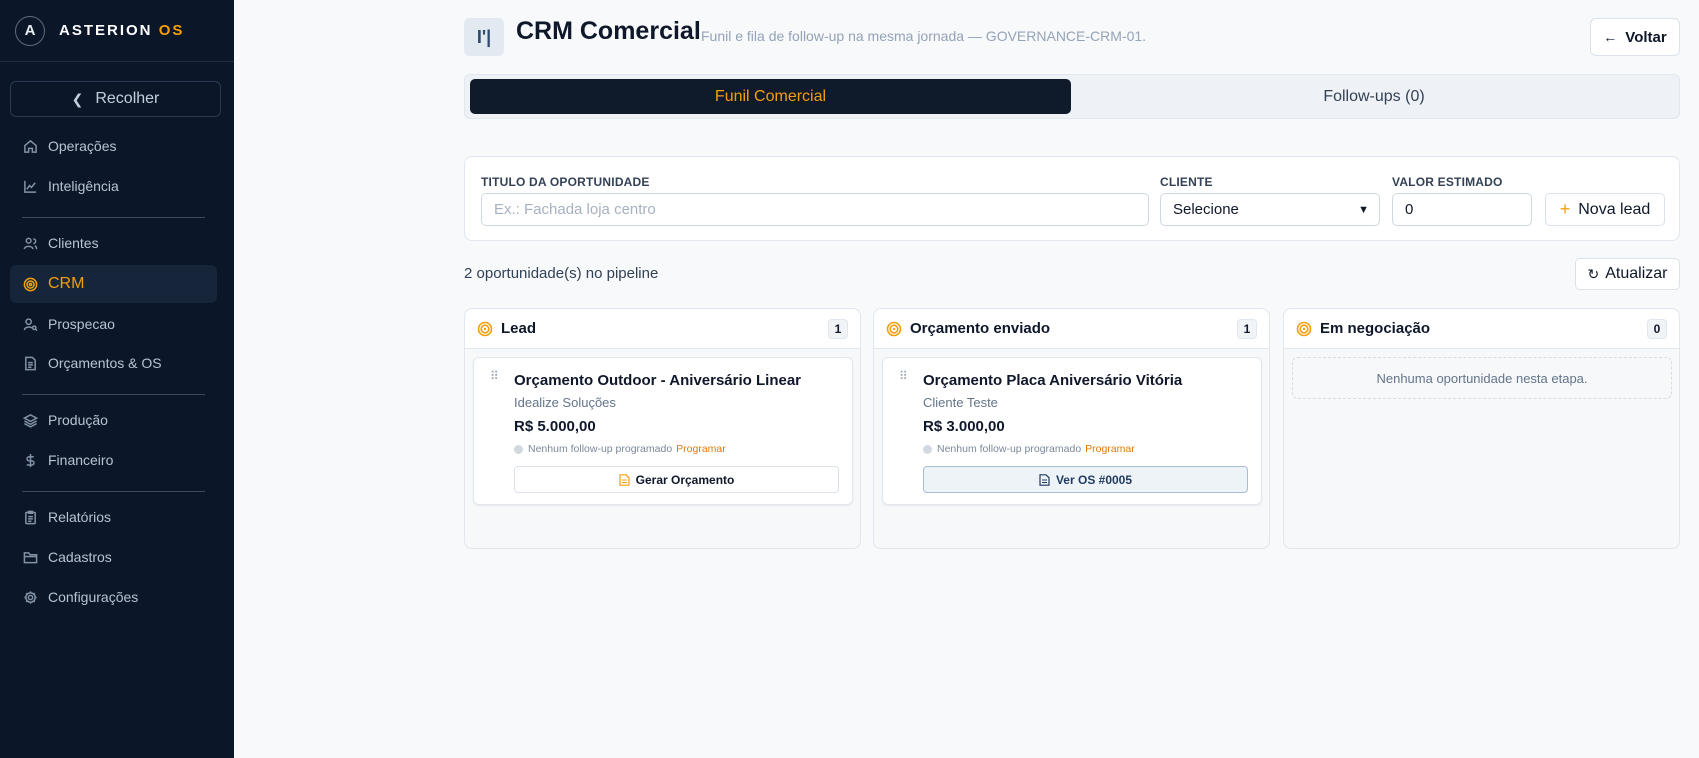 The image size is (1699, 758). What do you see at coordinates (113, 243) in the screenshot?
I see `sidebar-item-clientes: Clientes` at bounding box center [113, 243].